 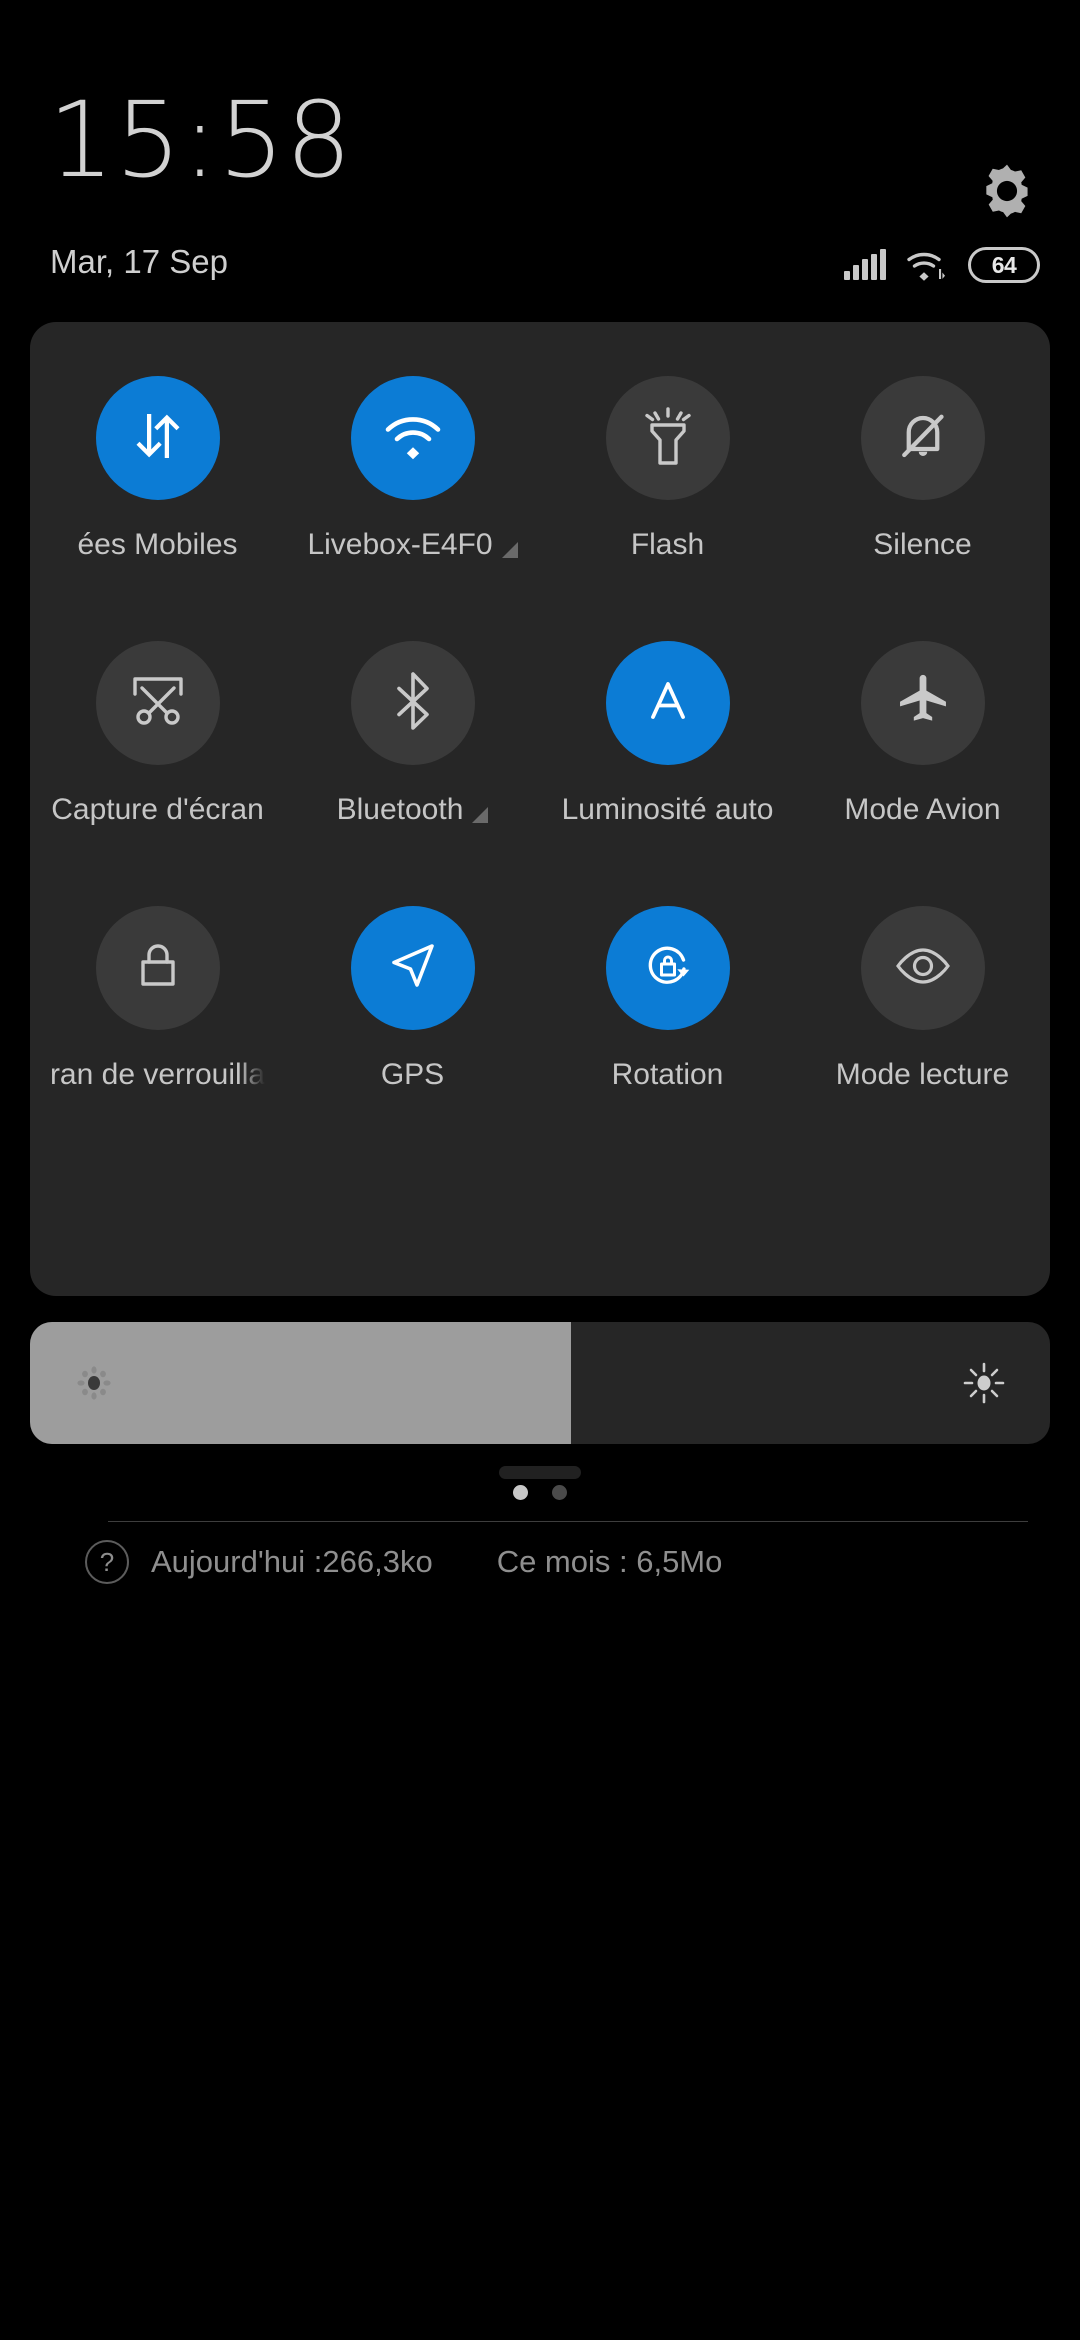 I want to click on tile-label: GPS, so click(x=412, y=1074).